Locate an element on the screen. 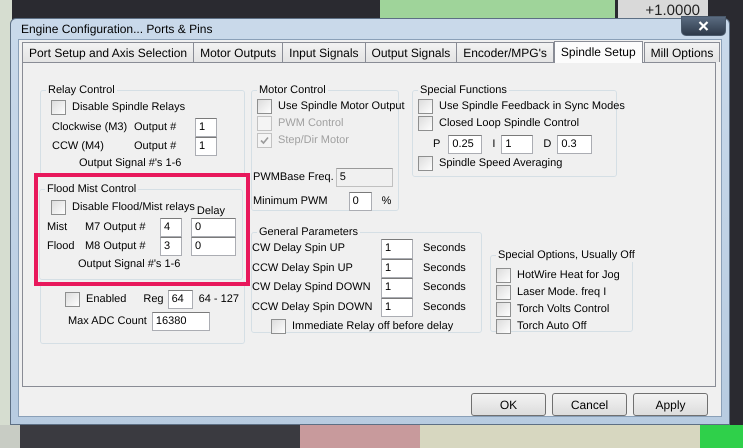  dialog-button: Cancel is located at coordinates (589, 404).